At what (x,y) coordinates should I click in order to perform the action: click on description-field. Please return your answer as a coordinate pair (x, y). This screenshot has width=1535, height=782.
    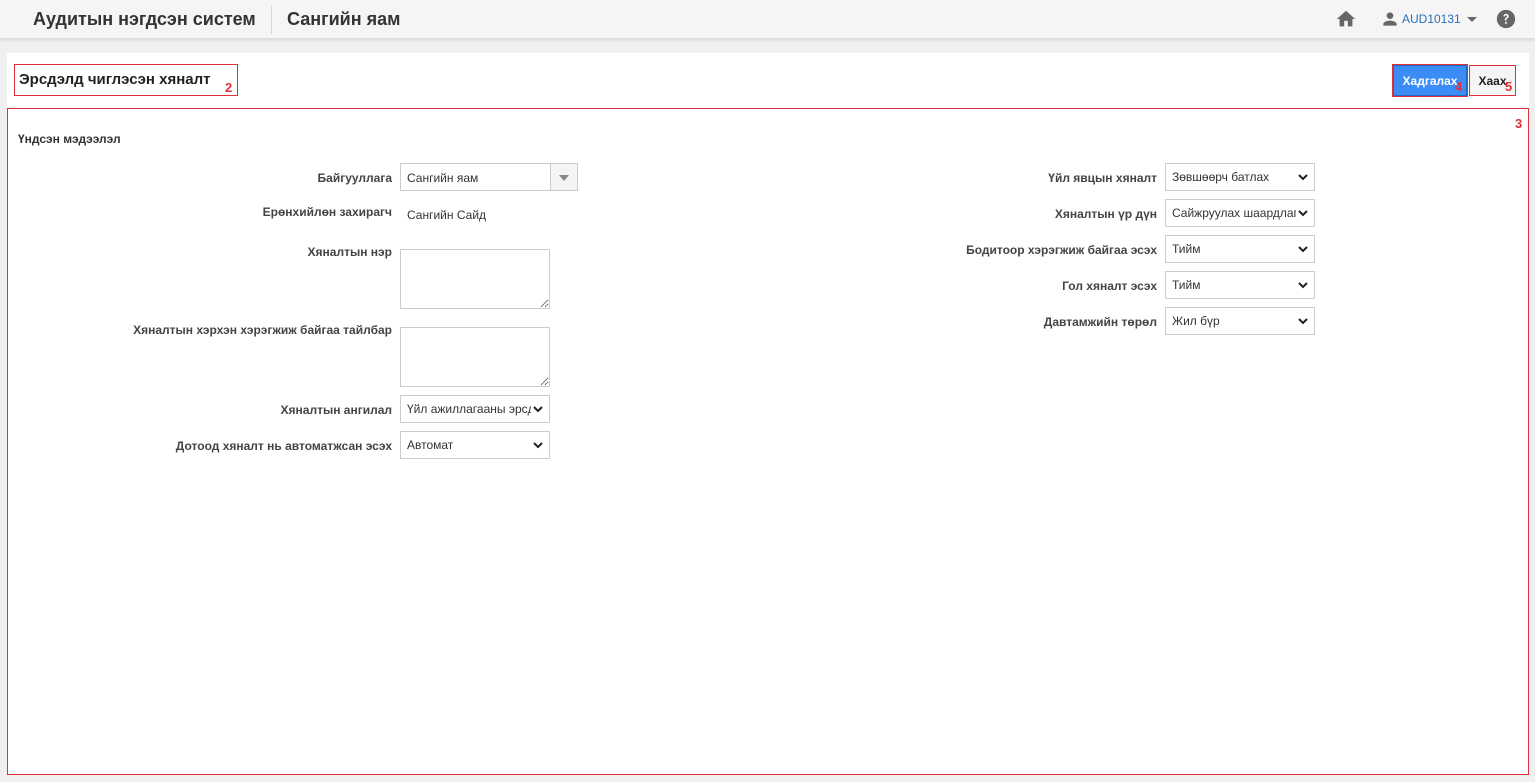
    Looking at the image, I should click on (475, 357).